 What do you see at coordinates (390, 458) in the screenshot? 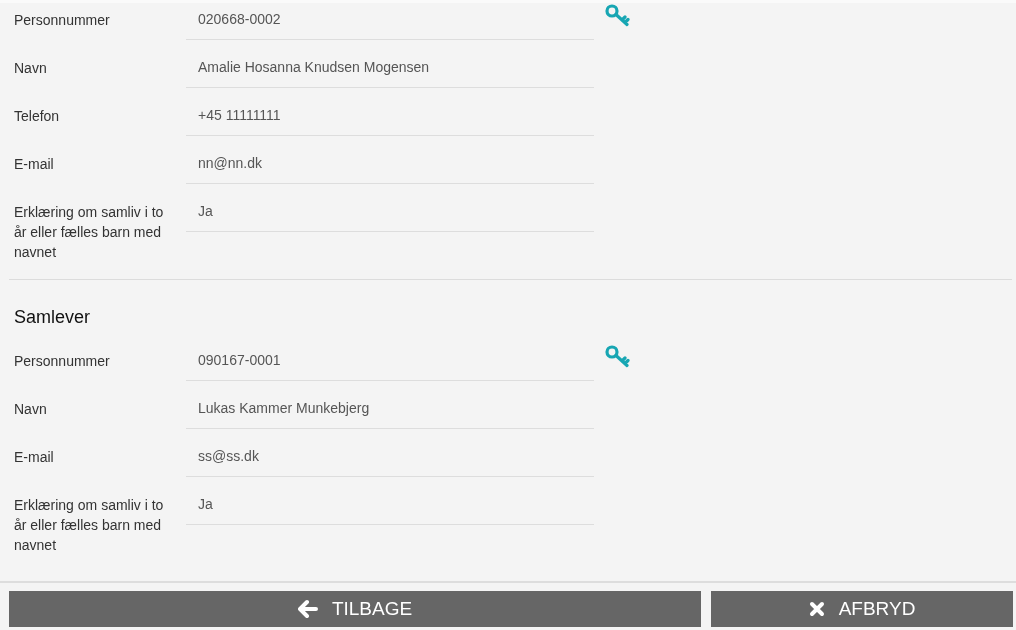
I see `input-field: ss@ss.dk` at bounding box center [390, 458].